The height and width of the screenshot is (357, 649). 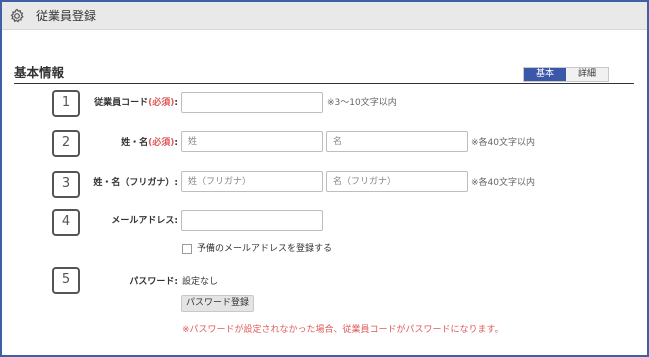 I want to click on step-badge-3: 3, so click(x=66, y=184).